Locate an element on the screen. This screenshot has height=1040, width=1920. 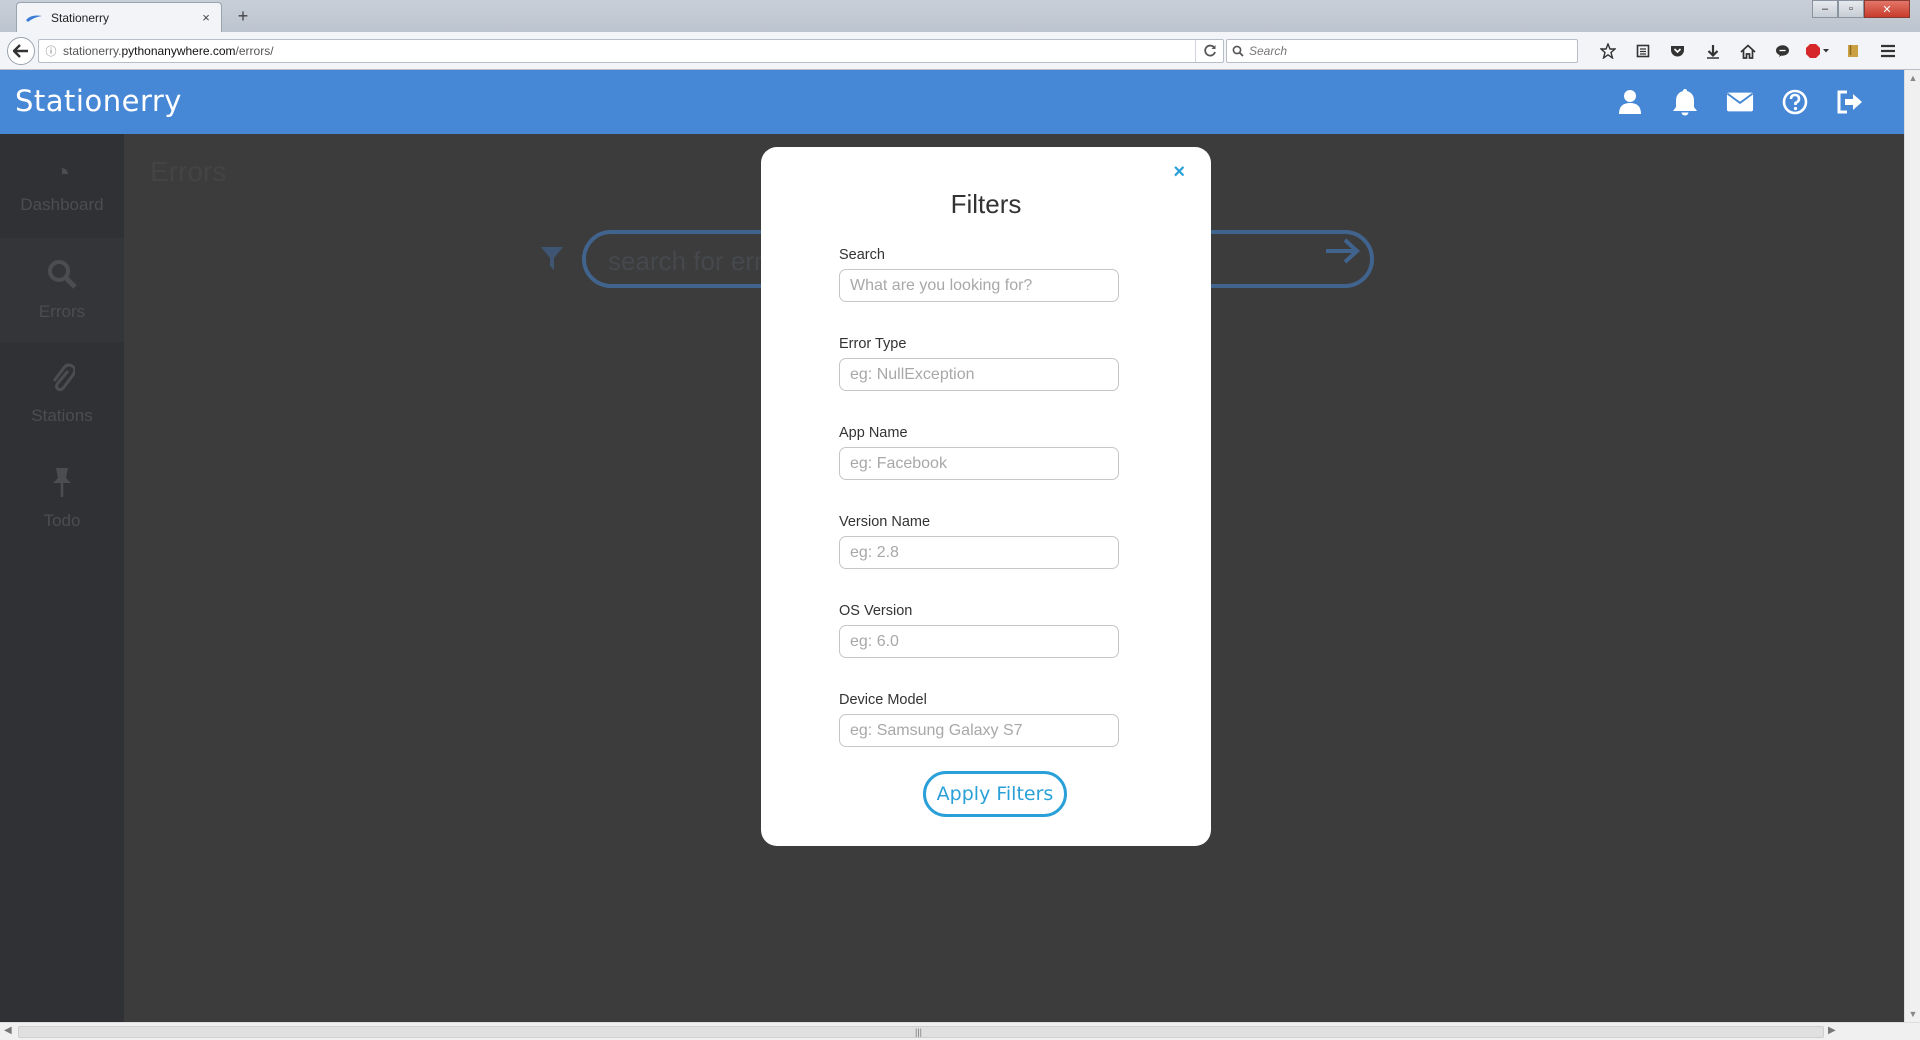
version-name-field: Version Name is located at coordinates (979, 541).